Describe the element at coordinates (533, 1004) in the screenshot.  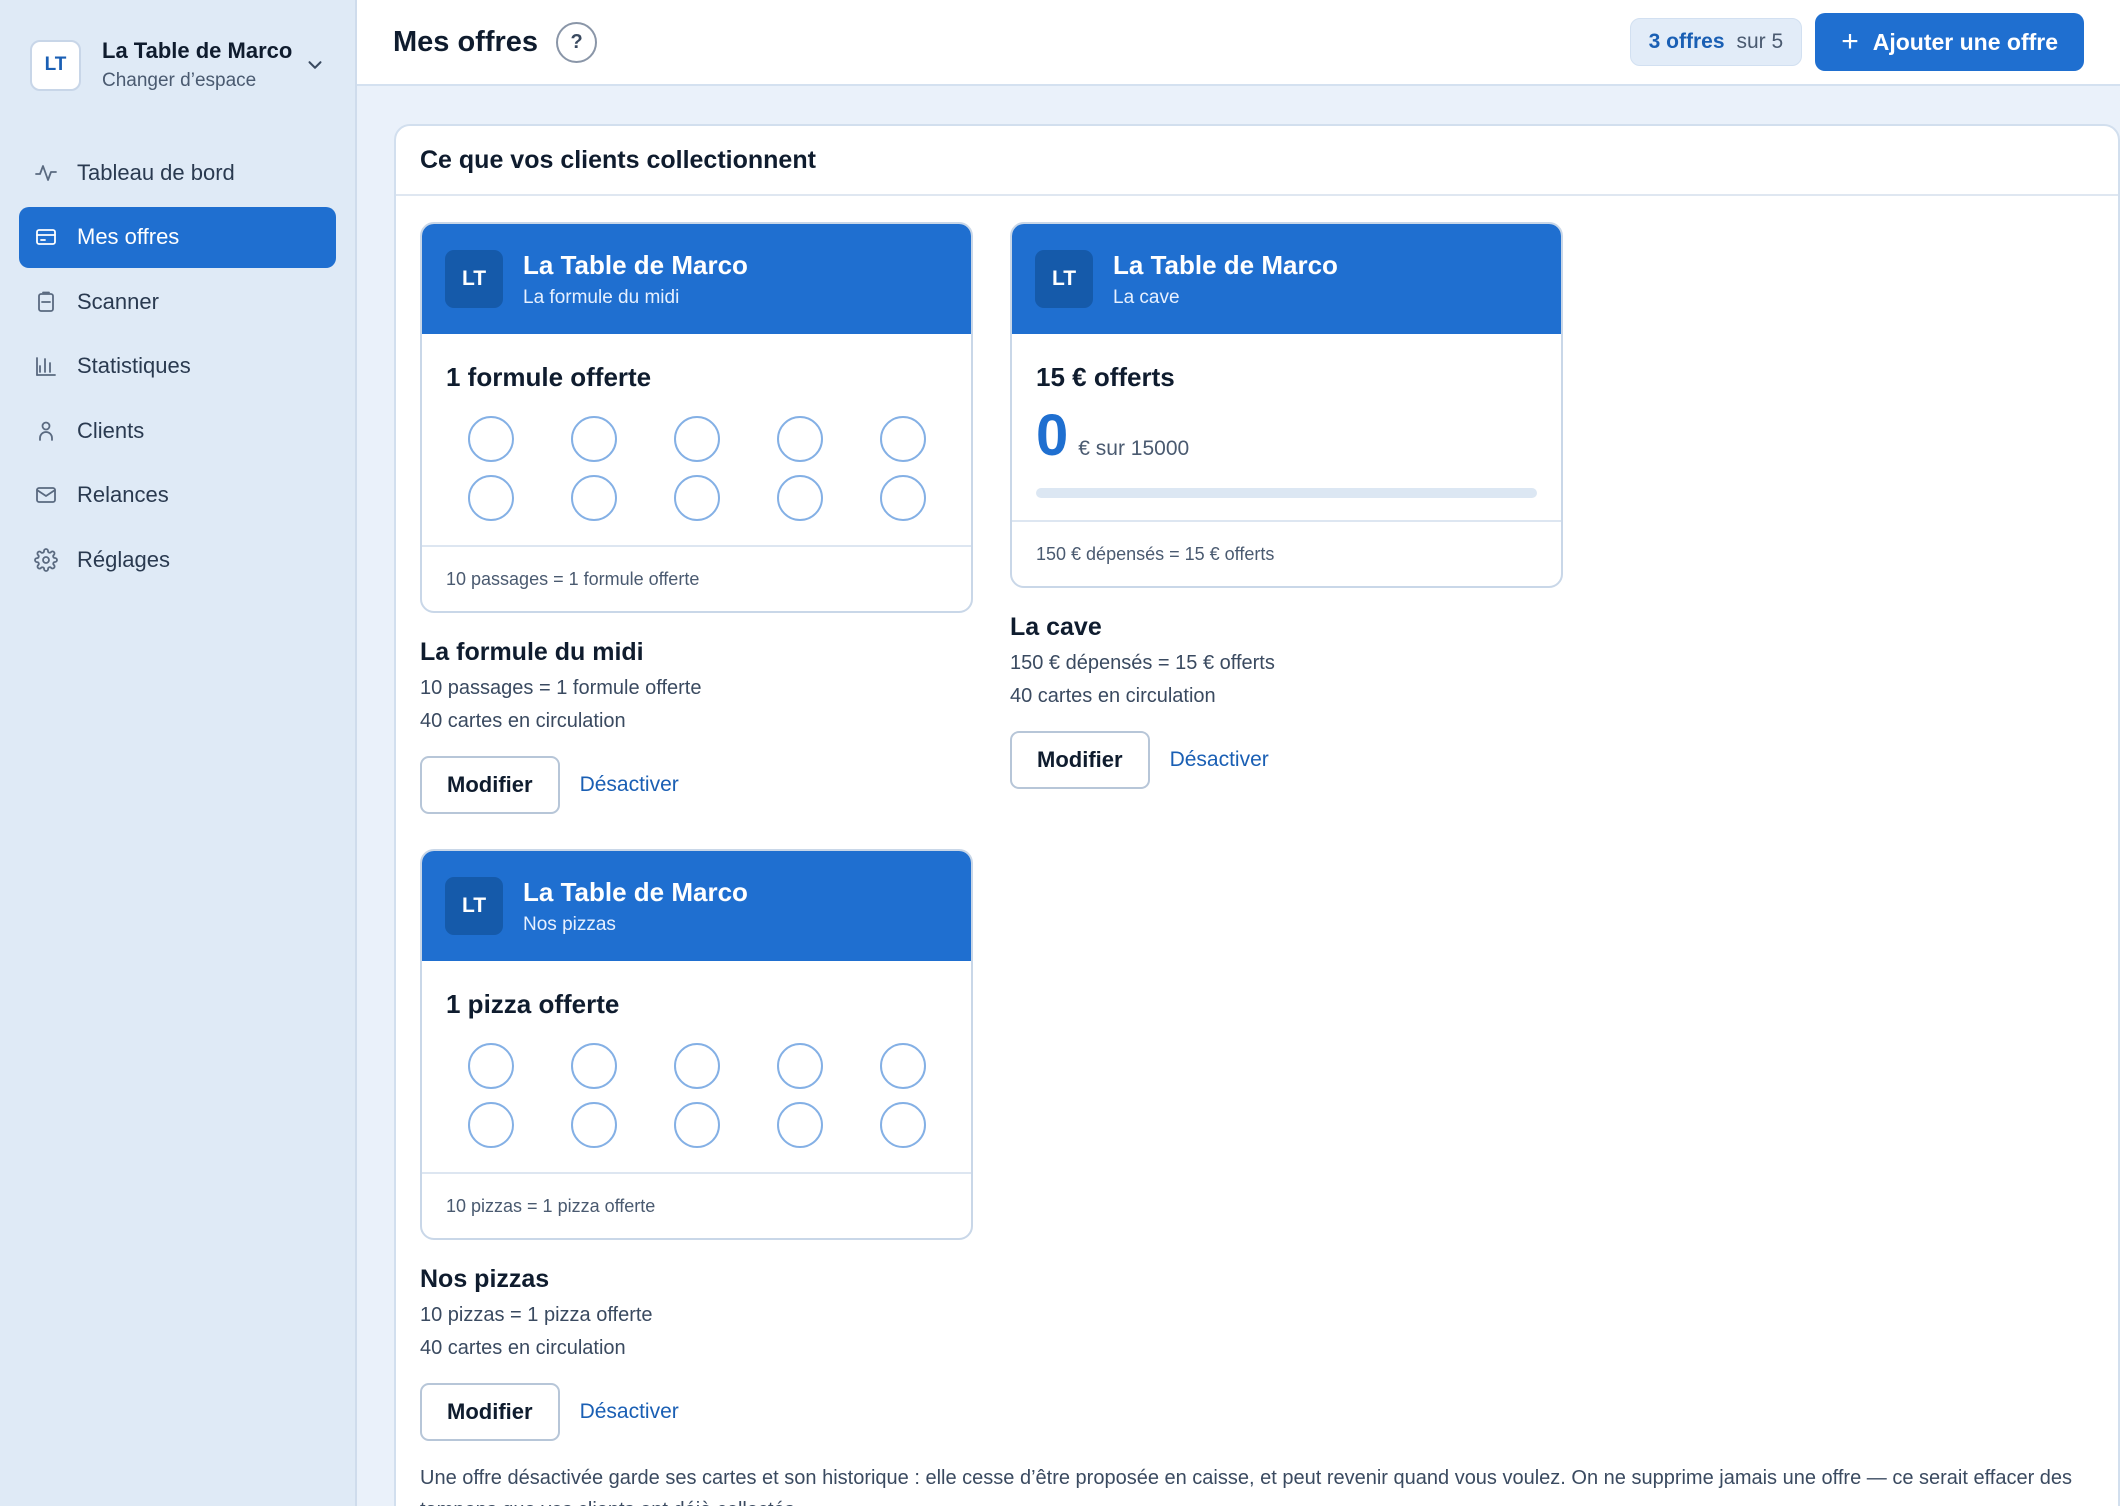
I see `card-reward: 1 pizza offerte` at that location.